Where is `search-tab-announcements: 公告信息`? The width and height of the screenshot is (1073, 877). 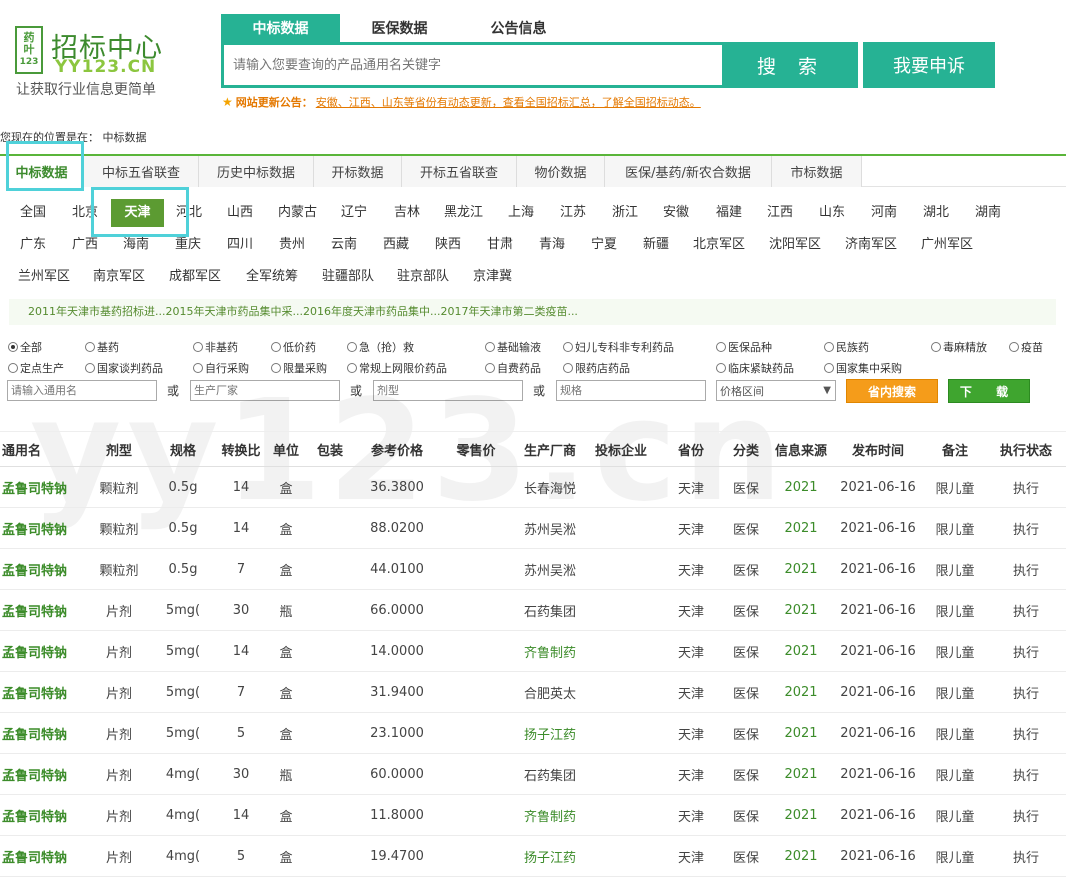
search-tab-announcements: 公告信息 is located at coordinates (518, 28).